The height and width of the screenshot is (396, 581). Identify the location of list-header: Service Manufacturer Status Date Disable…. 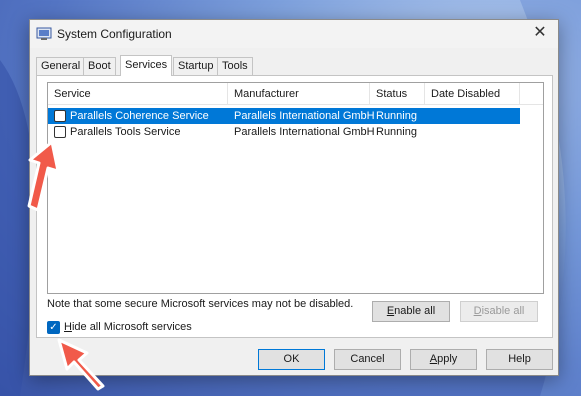
(295, 94).